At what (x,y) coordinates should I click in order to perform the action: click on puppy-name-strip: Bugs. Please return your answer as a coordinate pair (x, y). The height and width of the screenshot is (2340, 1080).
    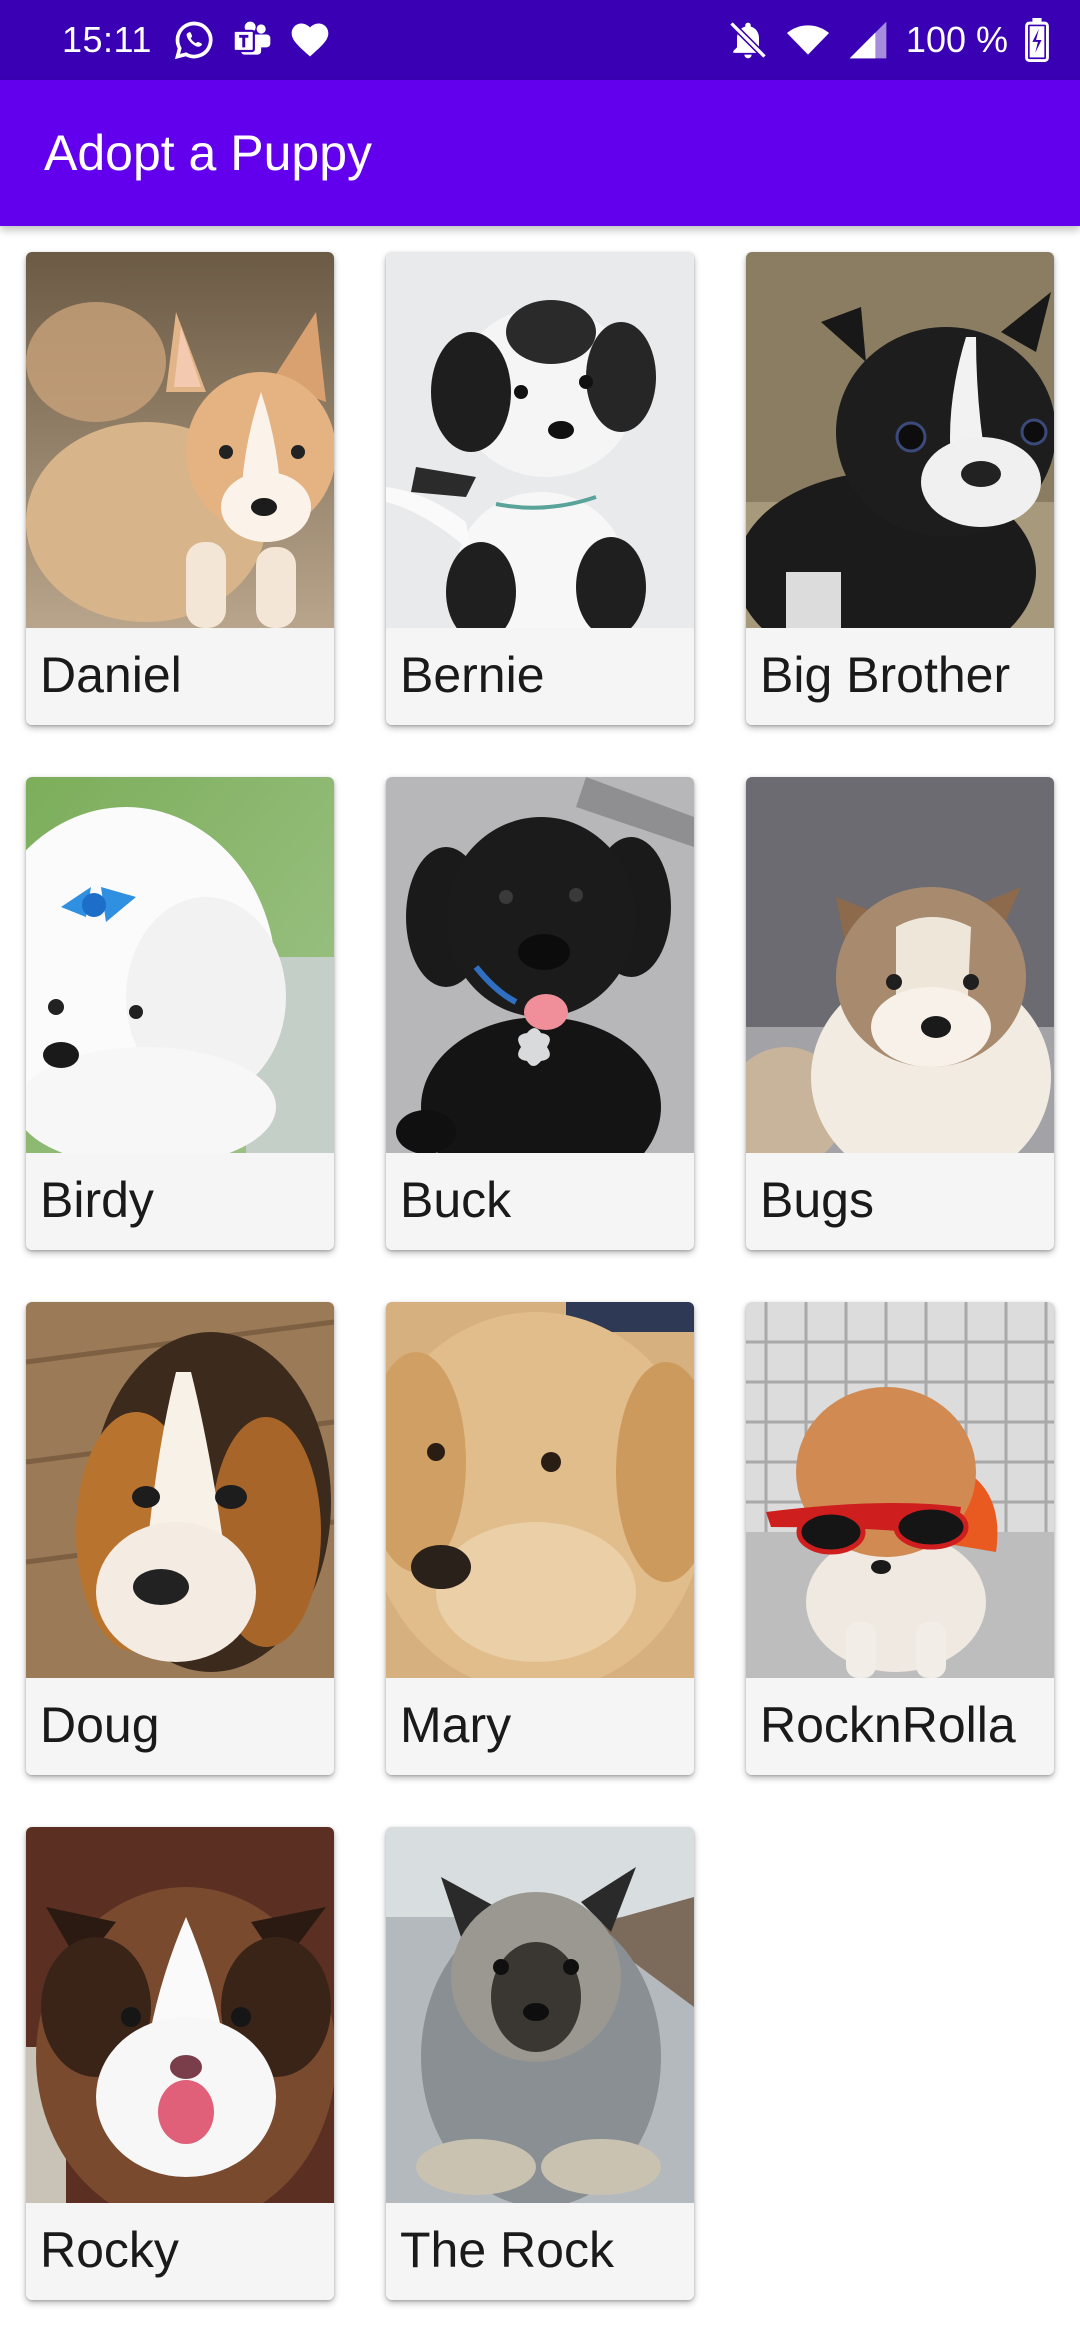
    Looking at the image, I should click on (900, 1201).